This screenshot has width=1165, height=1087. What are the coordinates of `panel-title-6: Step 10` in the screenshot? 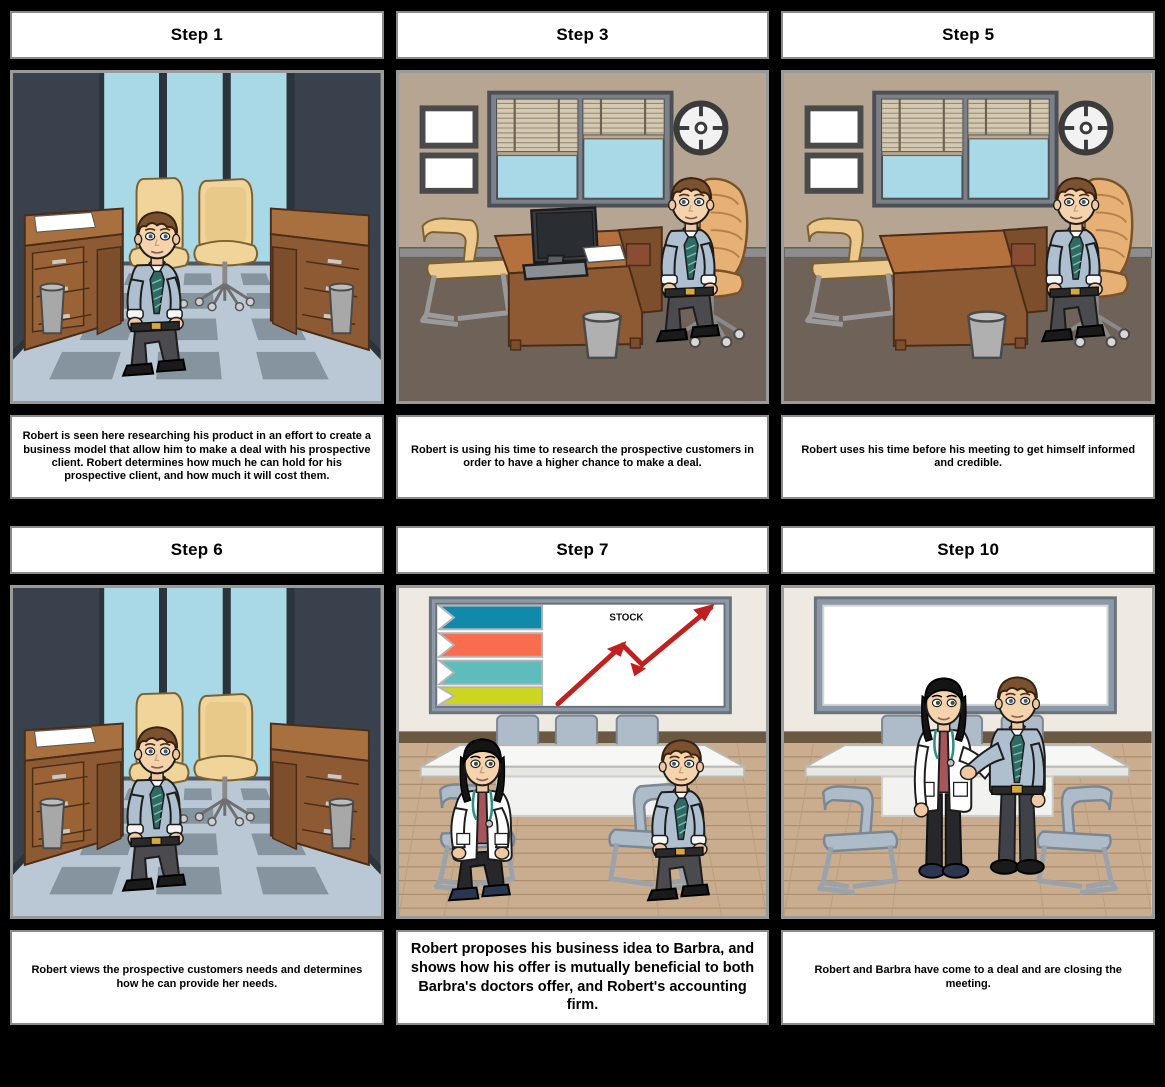 It's located at (968, 549).